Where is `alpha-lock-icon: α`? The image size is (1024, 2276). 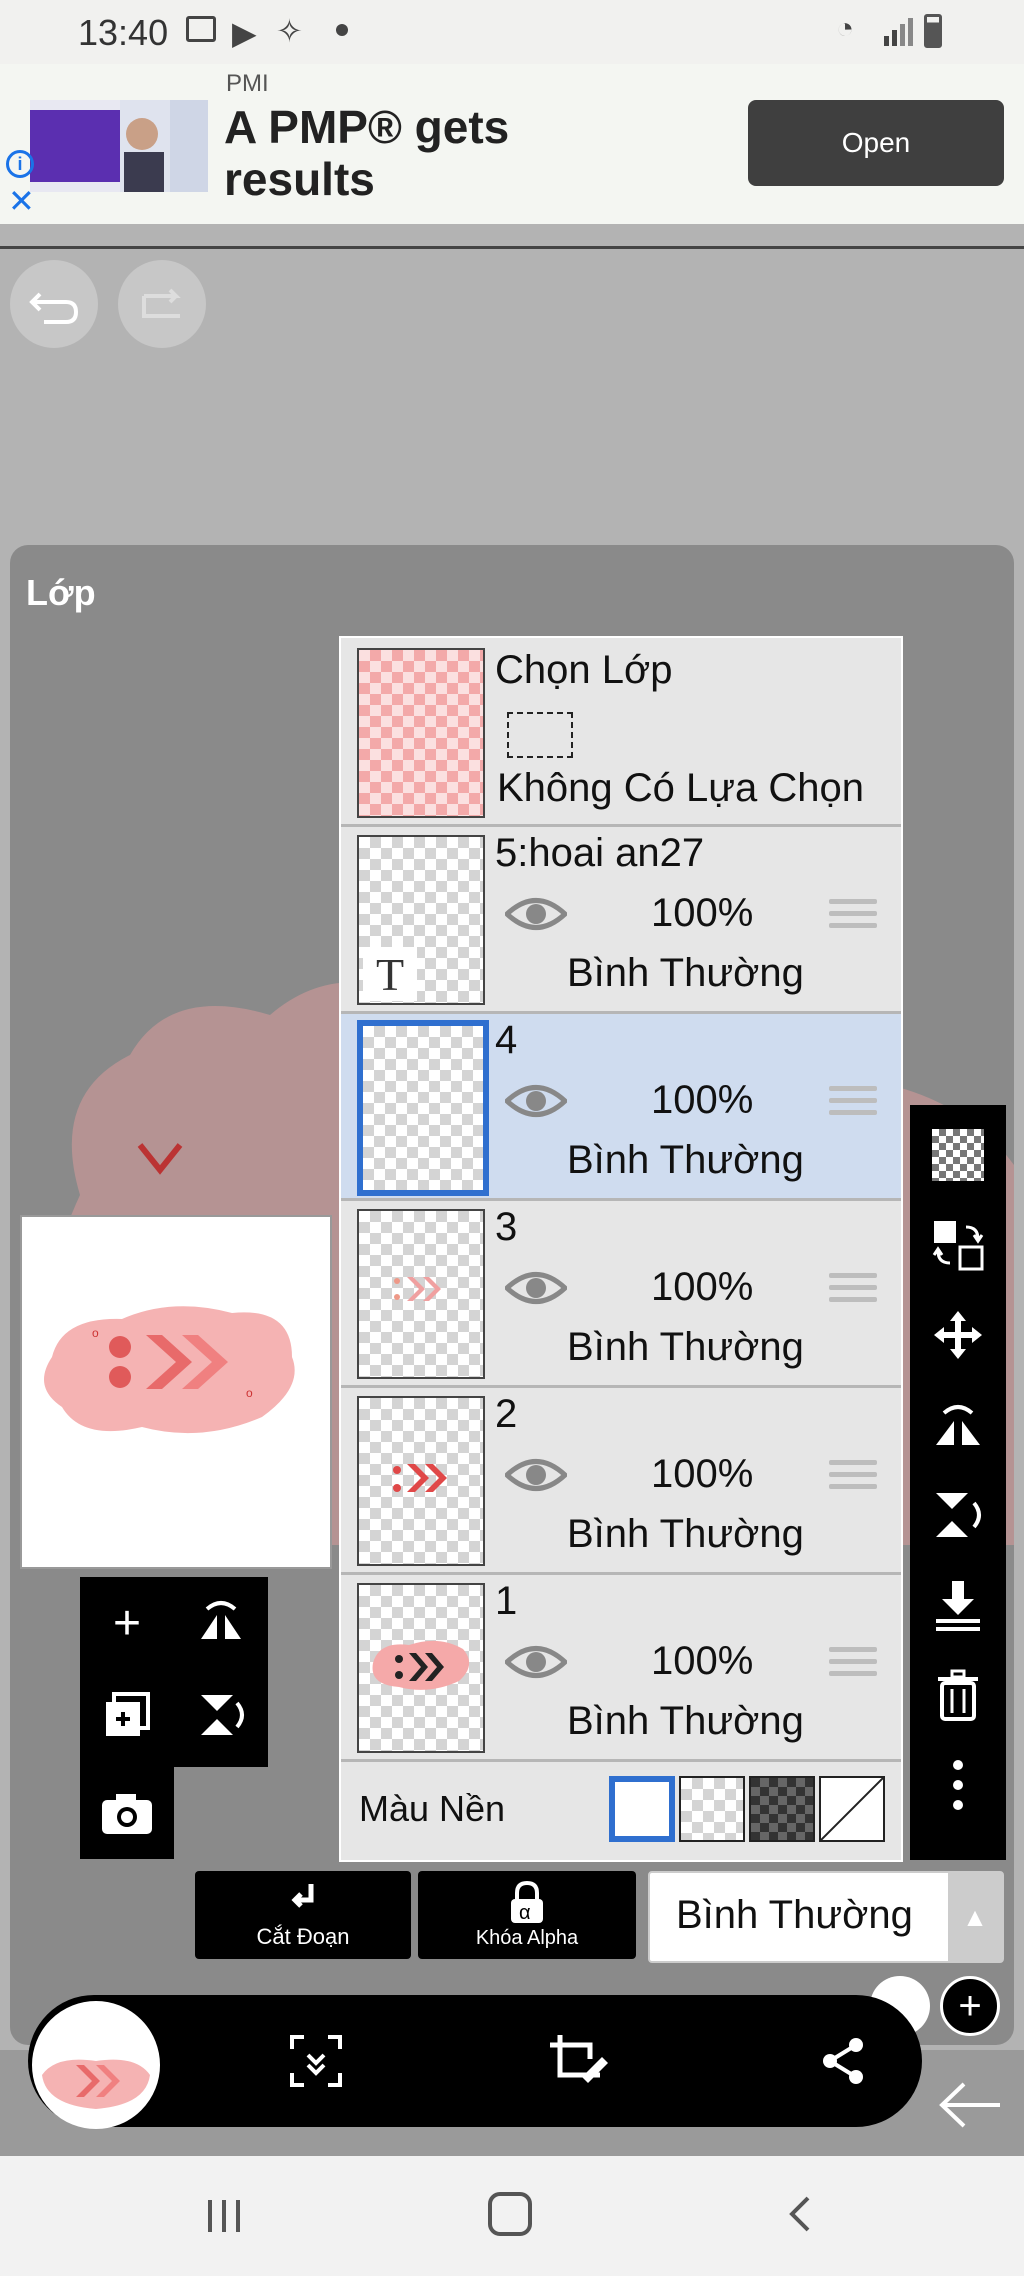
alpha-lock-icon: α is located at coordinates (527, 1902).